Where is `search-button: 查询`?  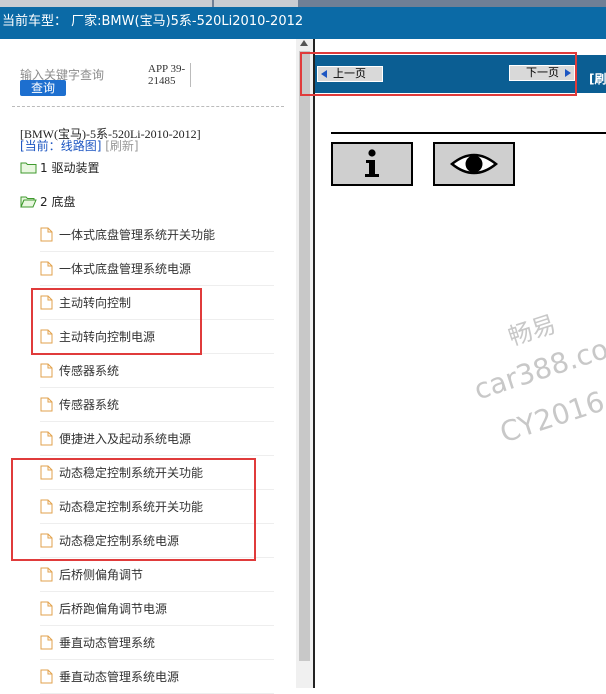
search-button: 查询 is located at coordinates (43, 88).